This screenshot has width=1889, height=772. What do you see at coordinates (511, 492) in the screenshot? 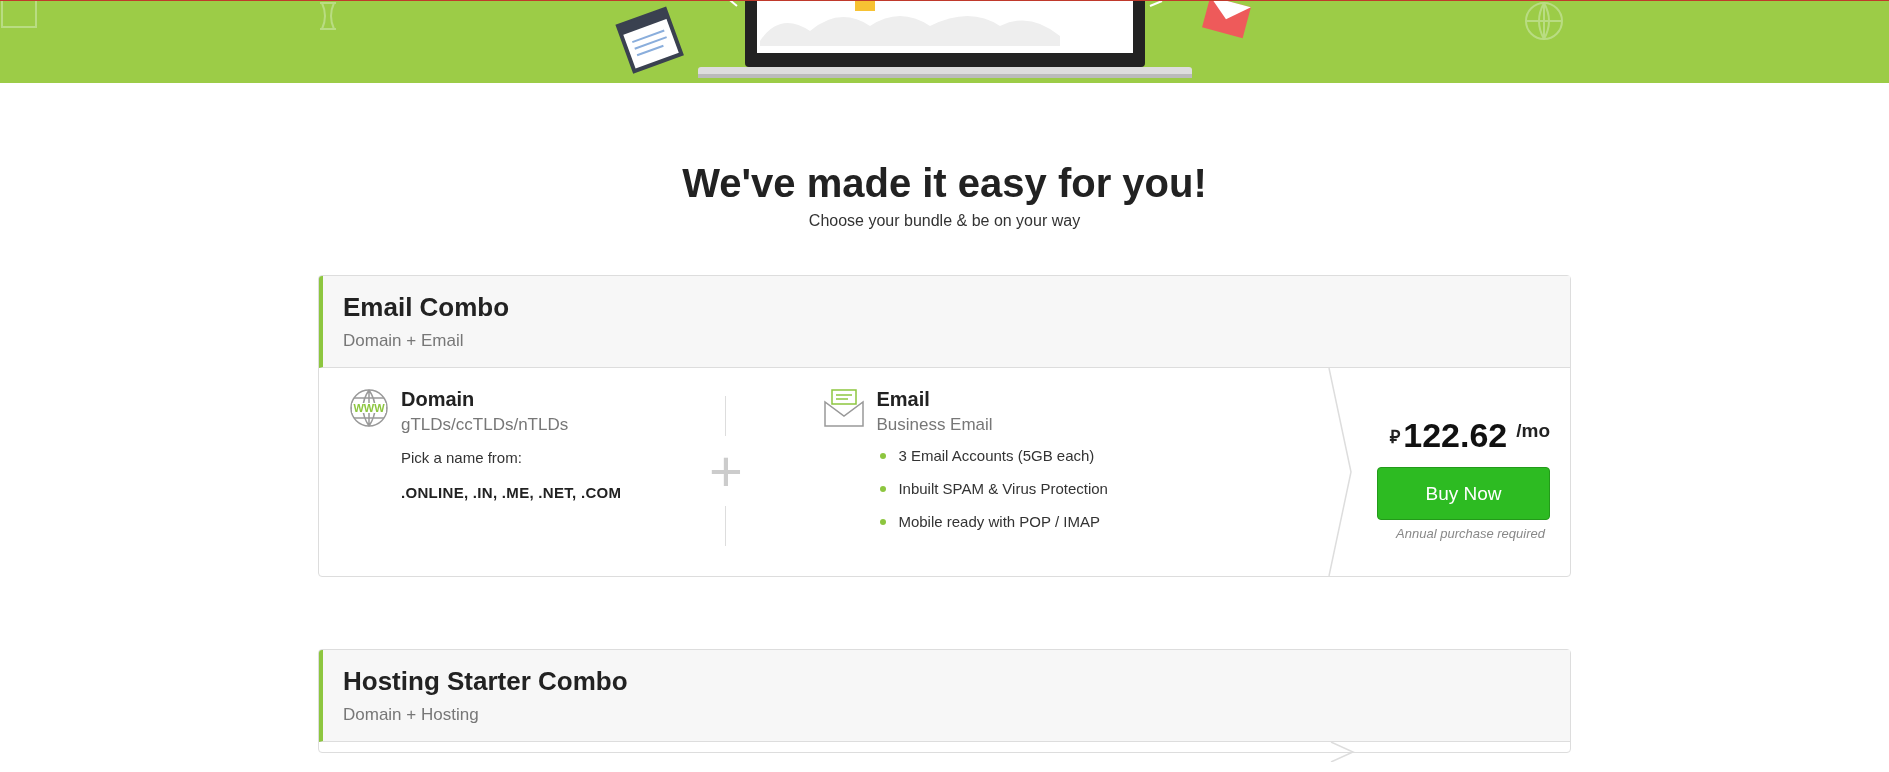
I see `domain-extensions: .ONLINE, .IN, .ME, .NET, .COM` at bounding box center [511, 492].